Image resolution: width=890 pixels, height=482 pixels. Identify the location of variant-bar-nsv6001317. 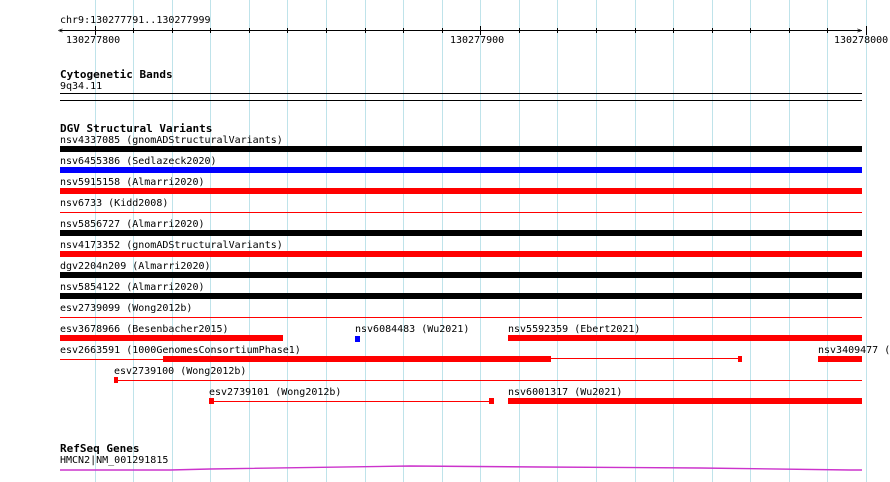
(685, 401).